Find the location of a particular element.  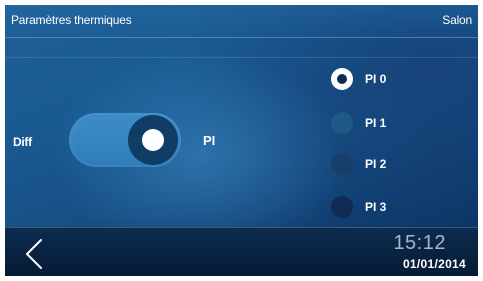

radio-pi-0: PI 0 is located at coordinates (381, 80).